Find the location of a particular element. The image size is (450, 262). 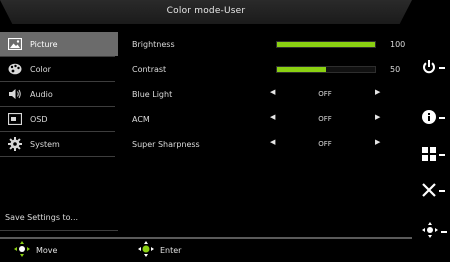

navigate-icon is located at coordinates (430, 232).